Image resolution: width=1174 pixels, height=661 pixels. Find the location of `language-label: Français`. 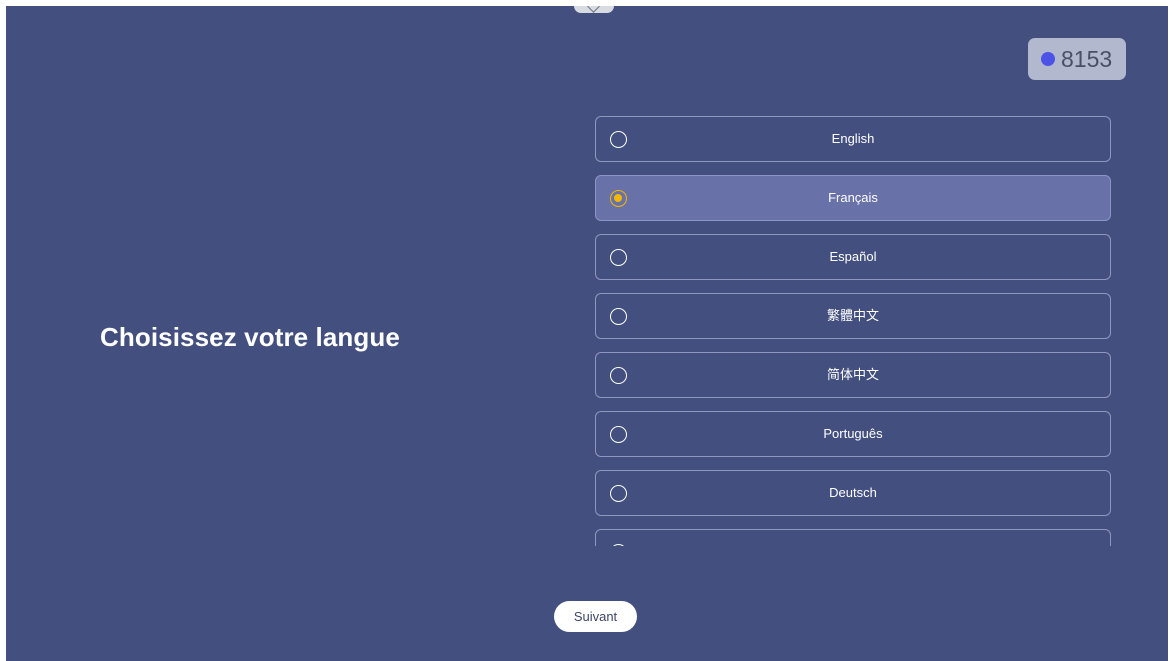

language-label: Français is located at coordinates (853, 197).